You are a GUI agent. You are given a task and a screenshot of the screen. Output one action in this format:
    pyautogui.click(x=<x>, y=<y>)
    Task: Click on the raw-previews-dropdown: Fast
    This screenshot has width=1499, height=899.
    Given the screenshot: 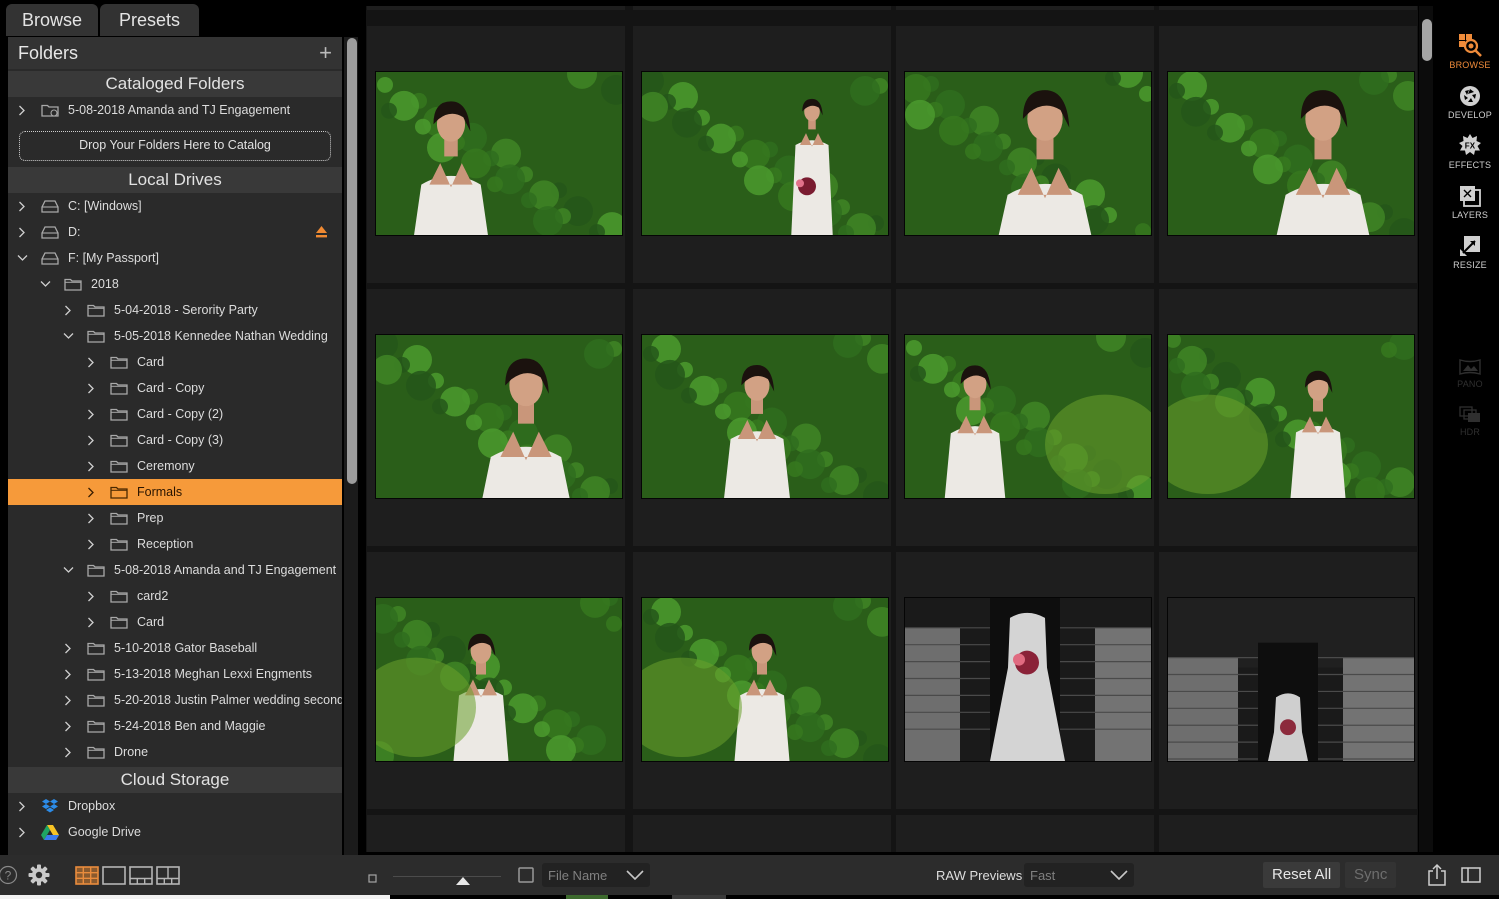 What is the action you would take?
    pyautogui.click(x=1079, y=875)
    